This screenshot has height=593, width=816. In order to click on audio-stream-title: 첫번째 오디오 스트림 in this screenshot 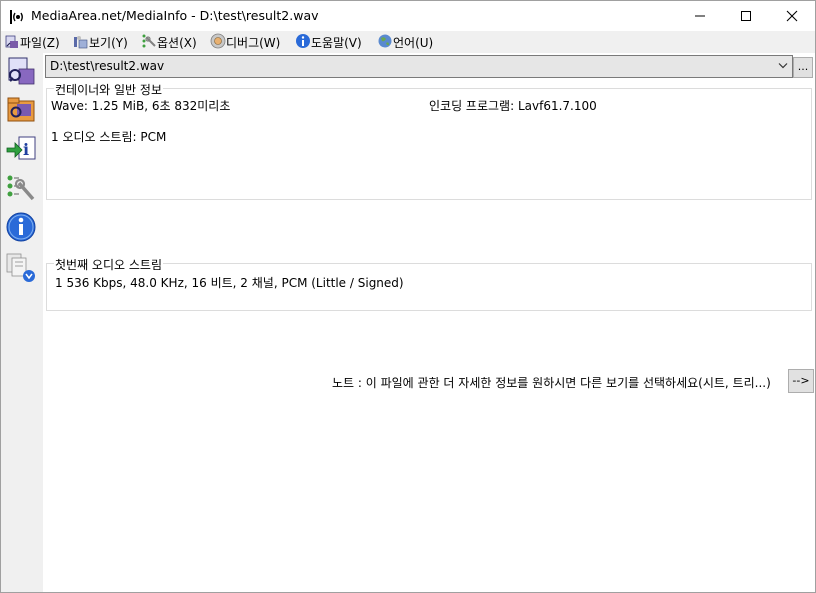, I will do `click(108, 264)`.